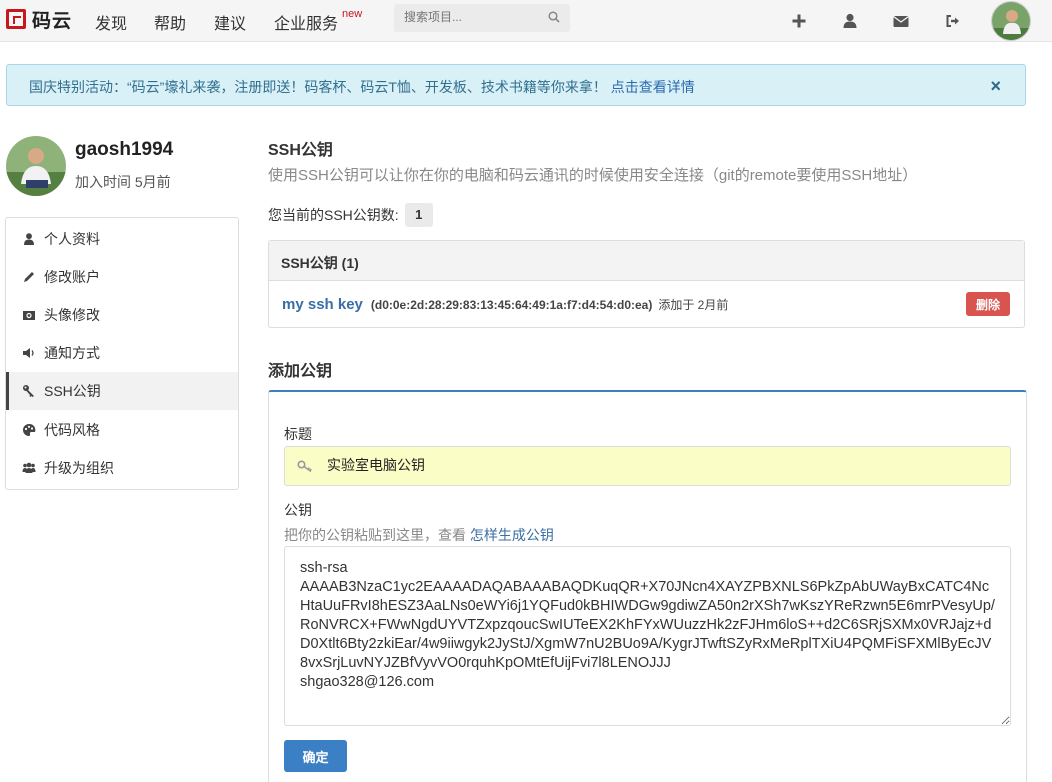 Image resolution: width=1052 pixels, height=782 pixels. I want to click on search-icon, so click(554, 17).